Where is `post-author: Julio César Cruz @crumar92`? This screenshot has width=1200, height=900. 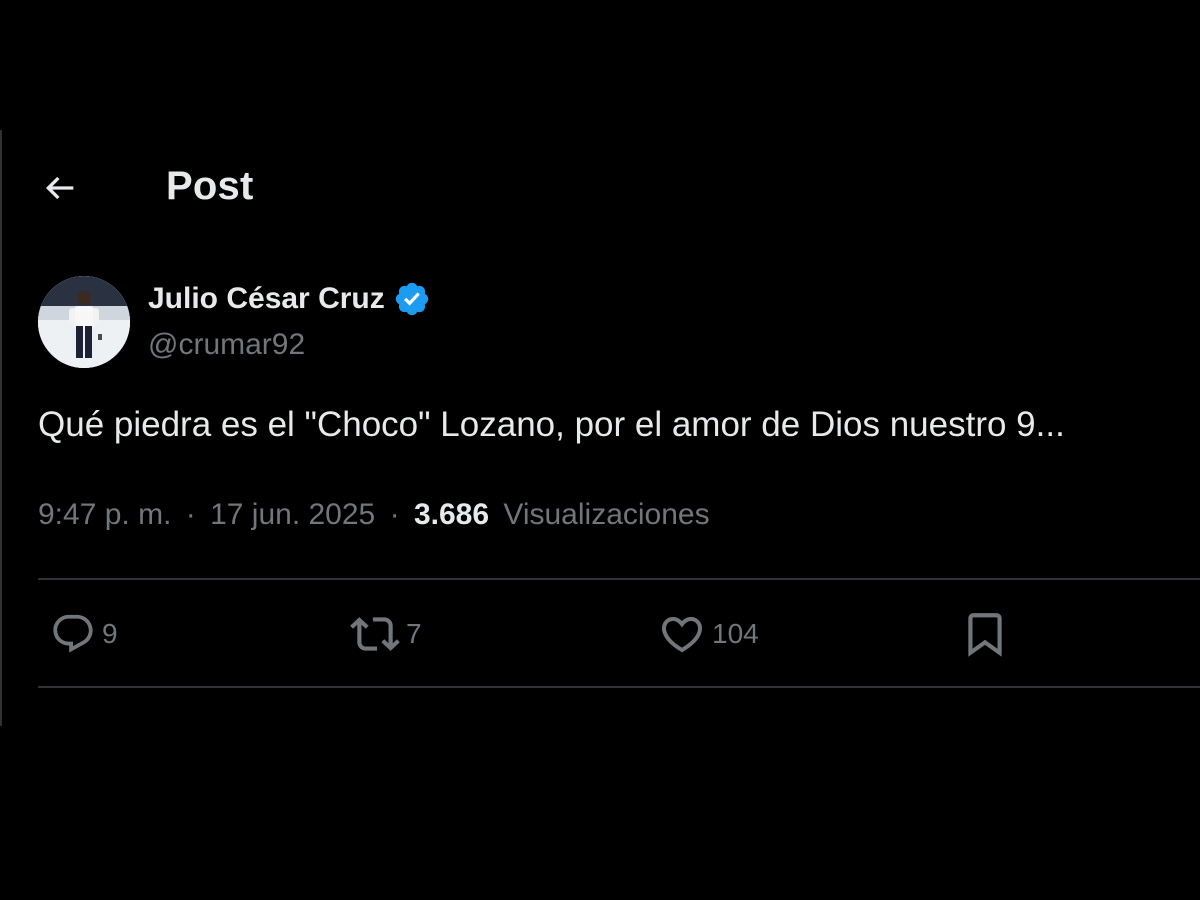 post-author: Julio César Cruz @crumar92 is located at coordinates (388, 322).